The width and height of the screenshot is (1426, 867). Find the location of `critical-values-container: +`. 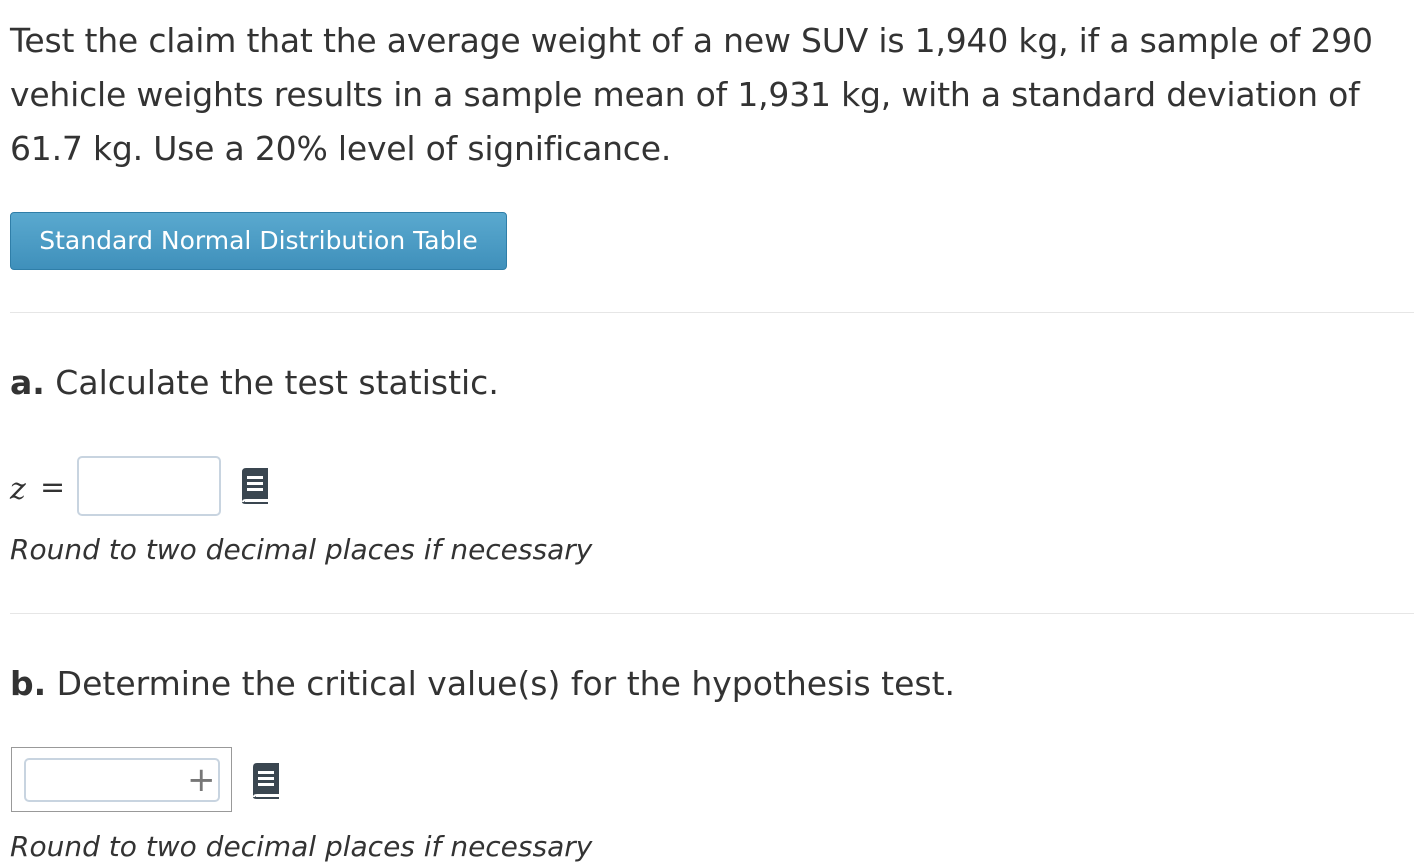

critical-values-container: + is located at coordinates (121, 779).